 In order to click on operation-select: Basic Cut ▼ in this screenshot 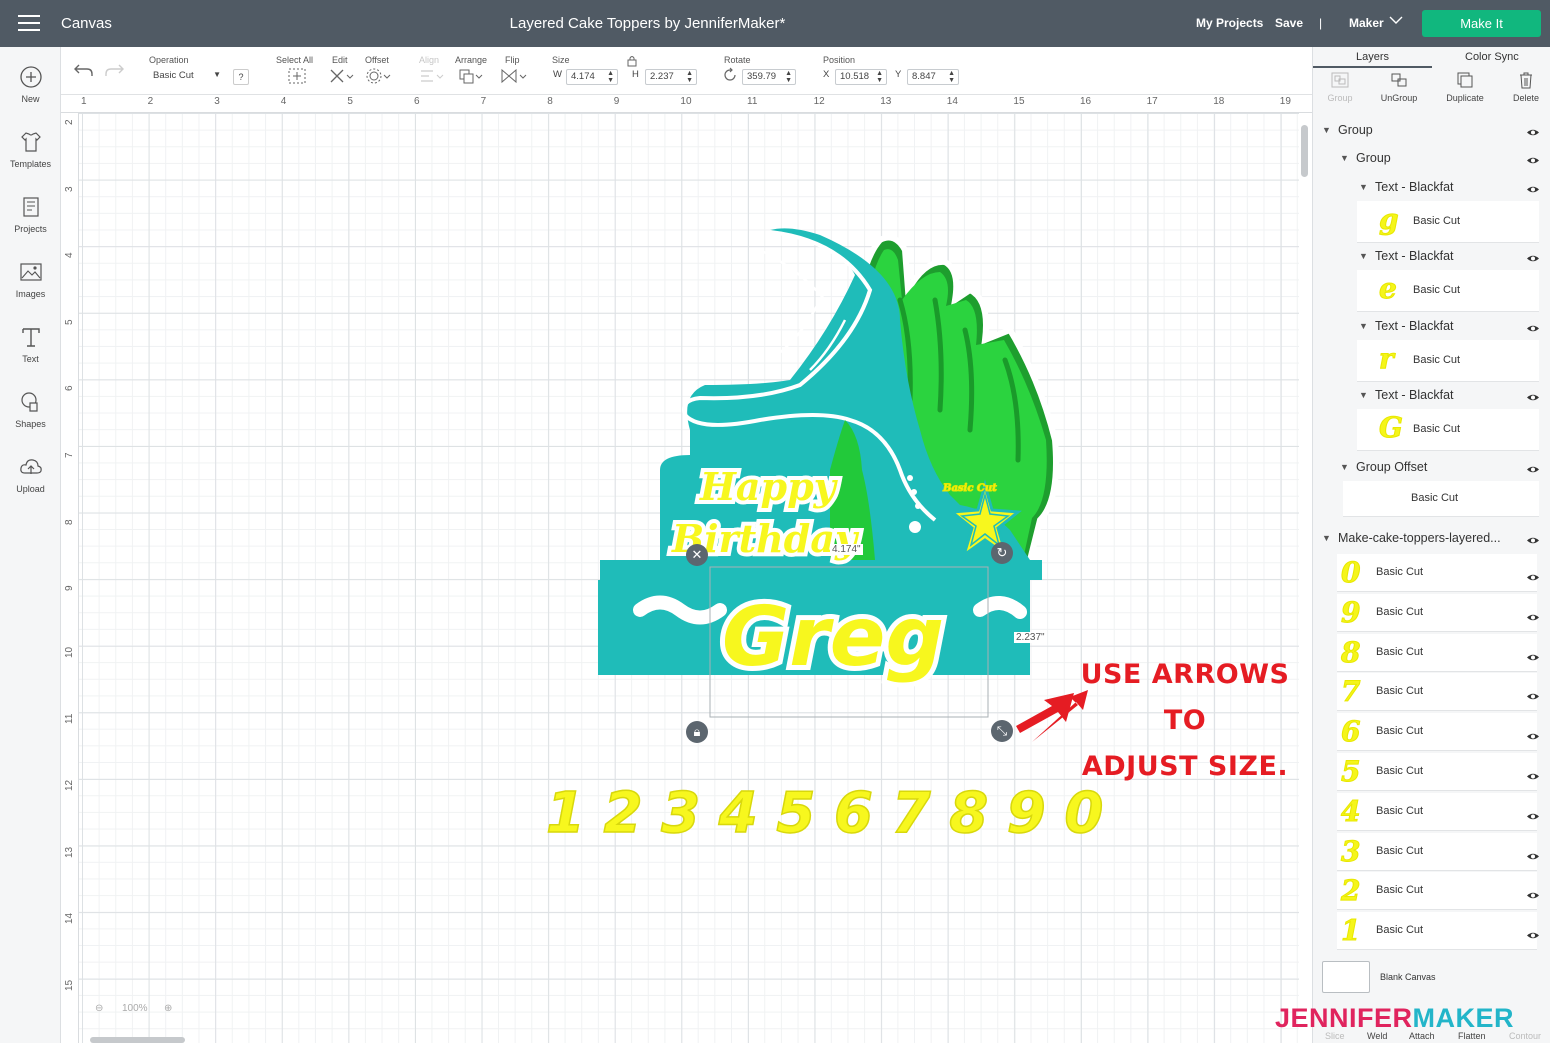, I will do `click(187, 77)`.